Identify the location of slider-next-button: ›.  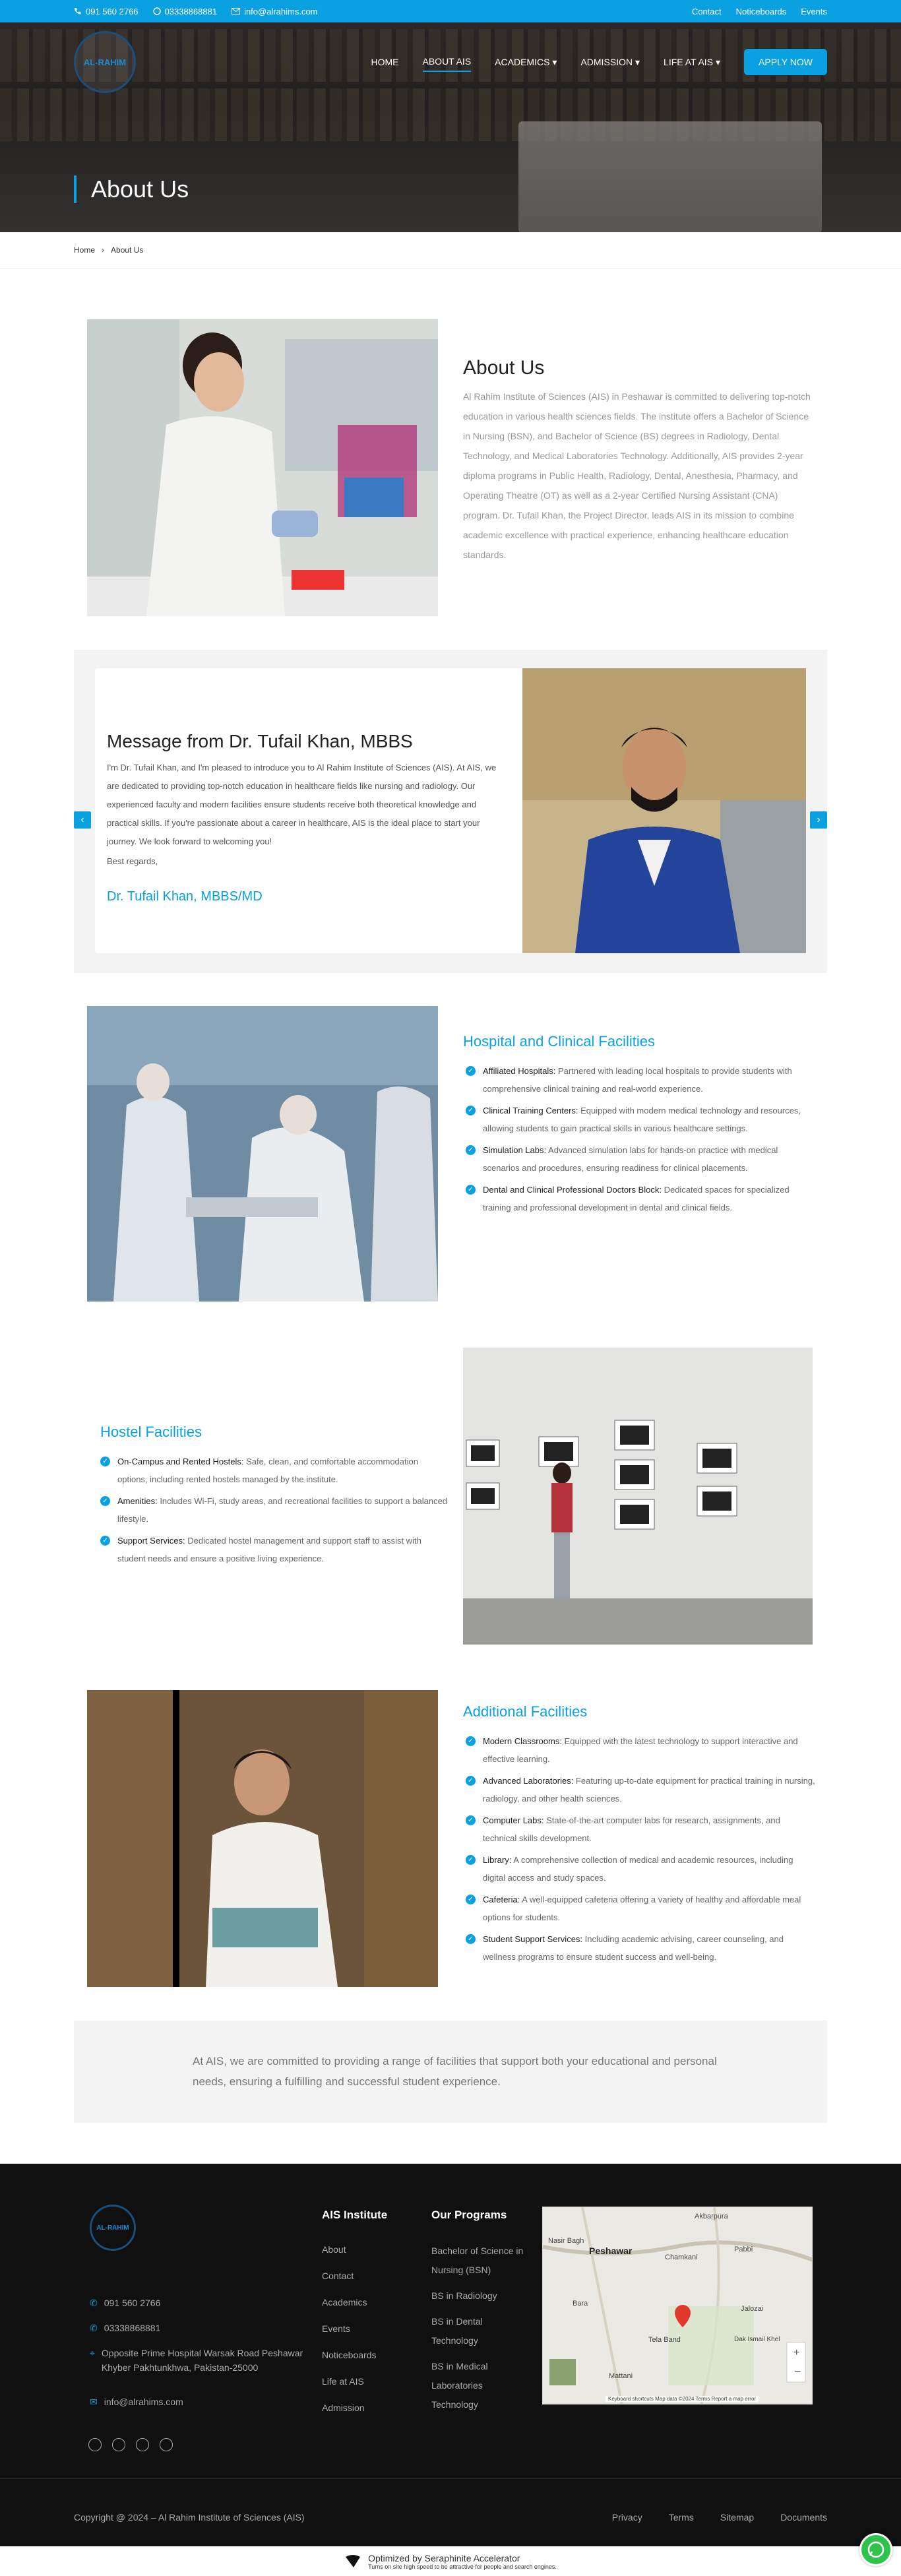
(818, 820).